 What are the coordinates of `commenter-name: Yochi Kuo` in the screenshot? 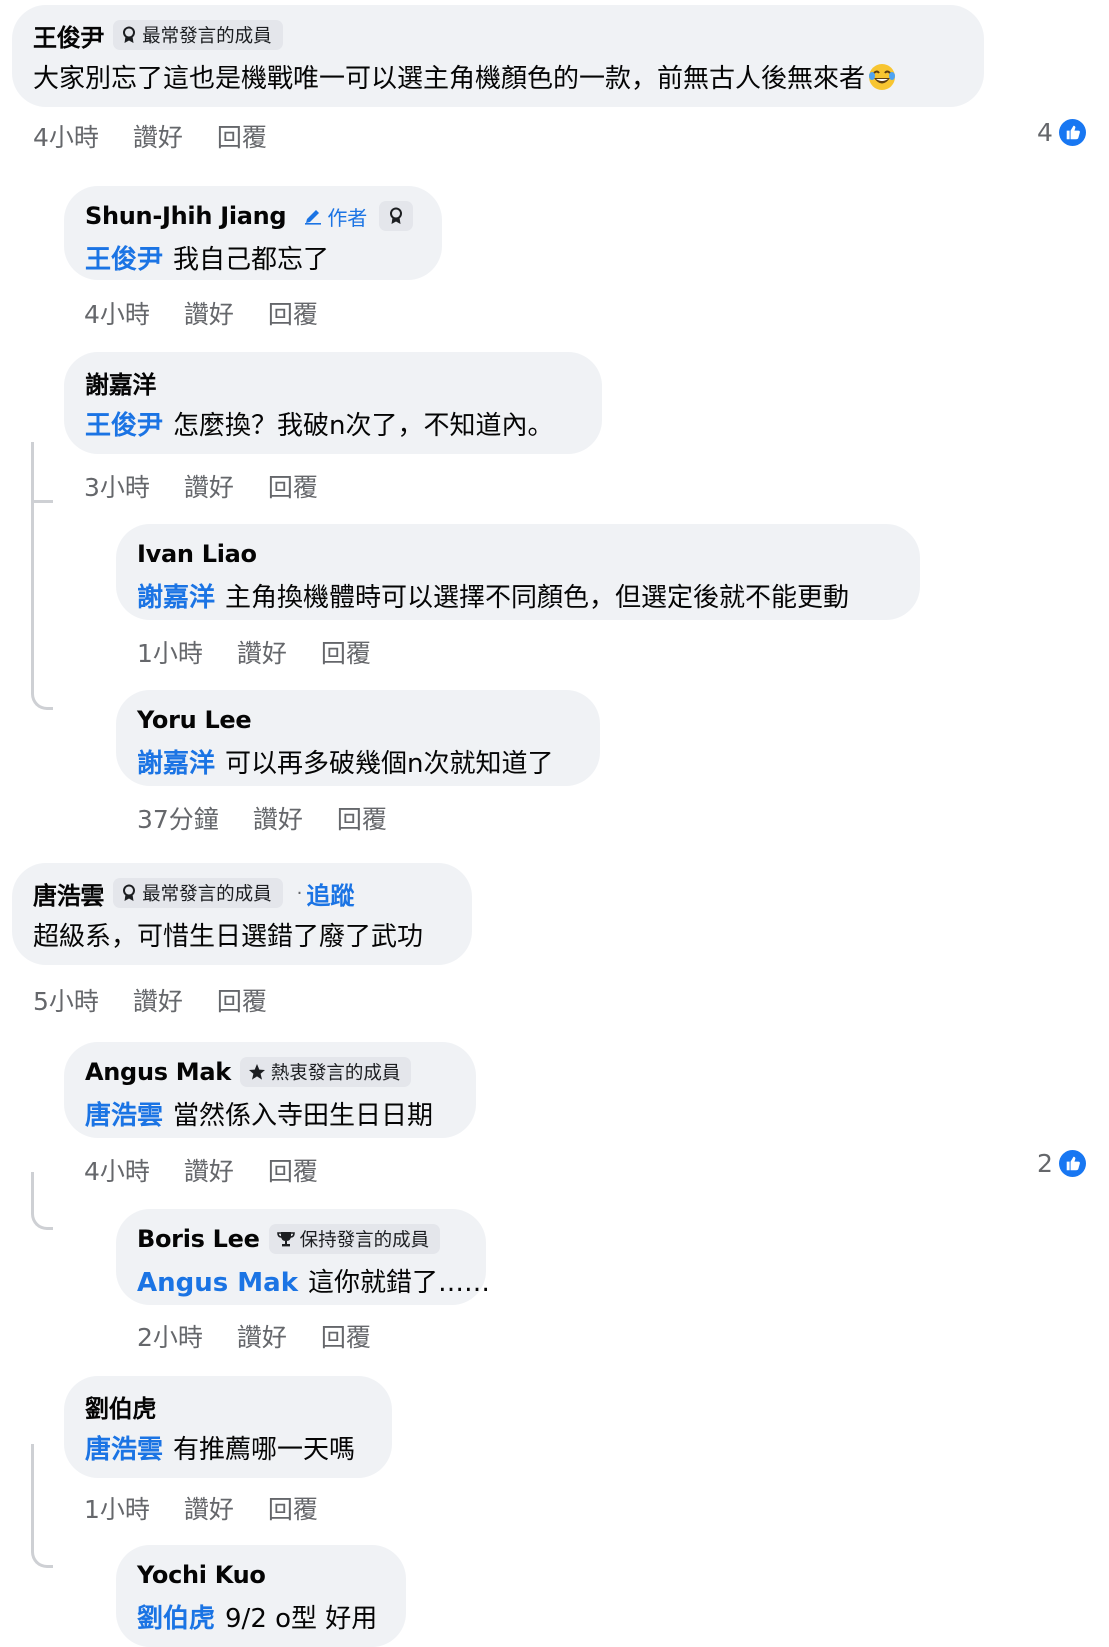 It's located at (201, 1575).